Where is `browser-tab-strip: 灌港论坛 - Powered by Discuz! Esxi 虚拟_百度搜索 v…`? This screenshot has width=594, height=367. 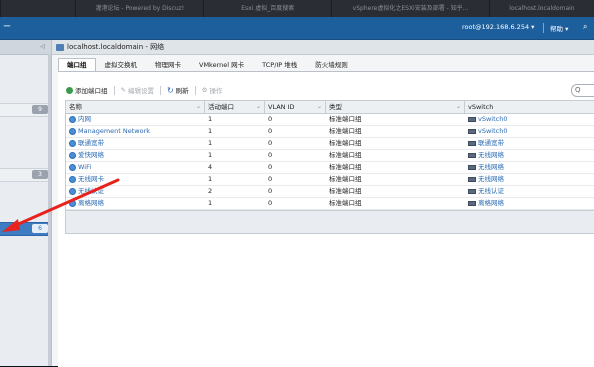
browser-tab-strip: 灌港论坛 - Powered by Discuz! Esxi 虚拟_百度搜索 v… is located at coordinates (297, 8).